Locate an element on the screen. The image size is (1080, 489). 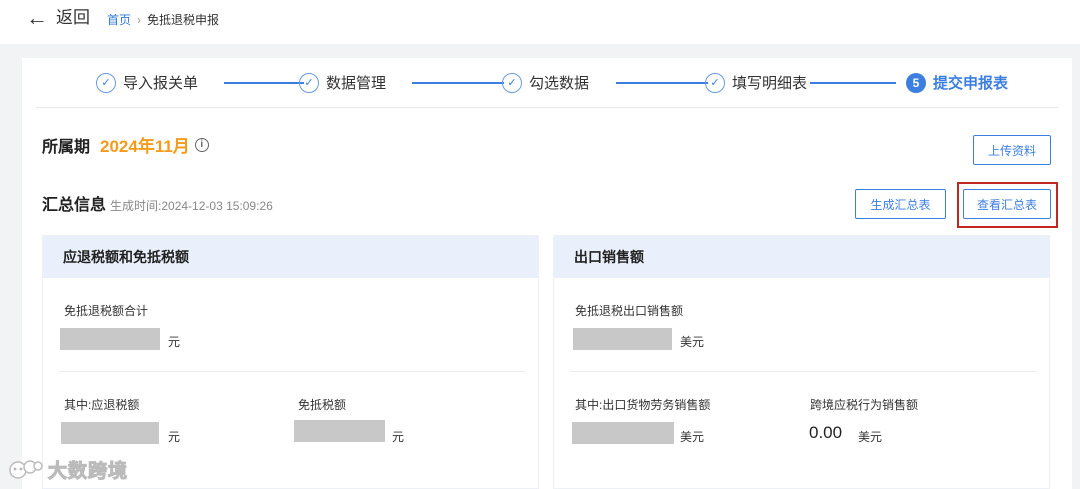
back-button: ← 返回 is located at coordinates (58, 18).